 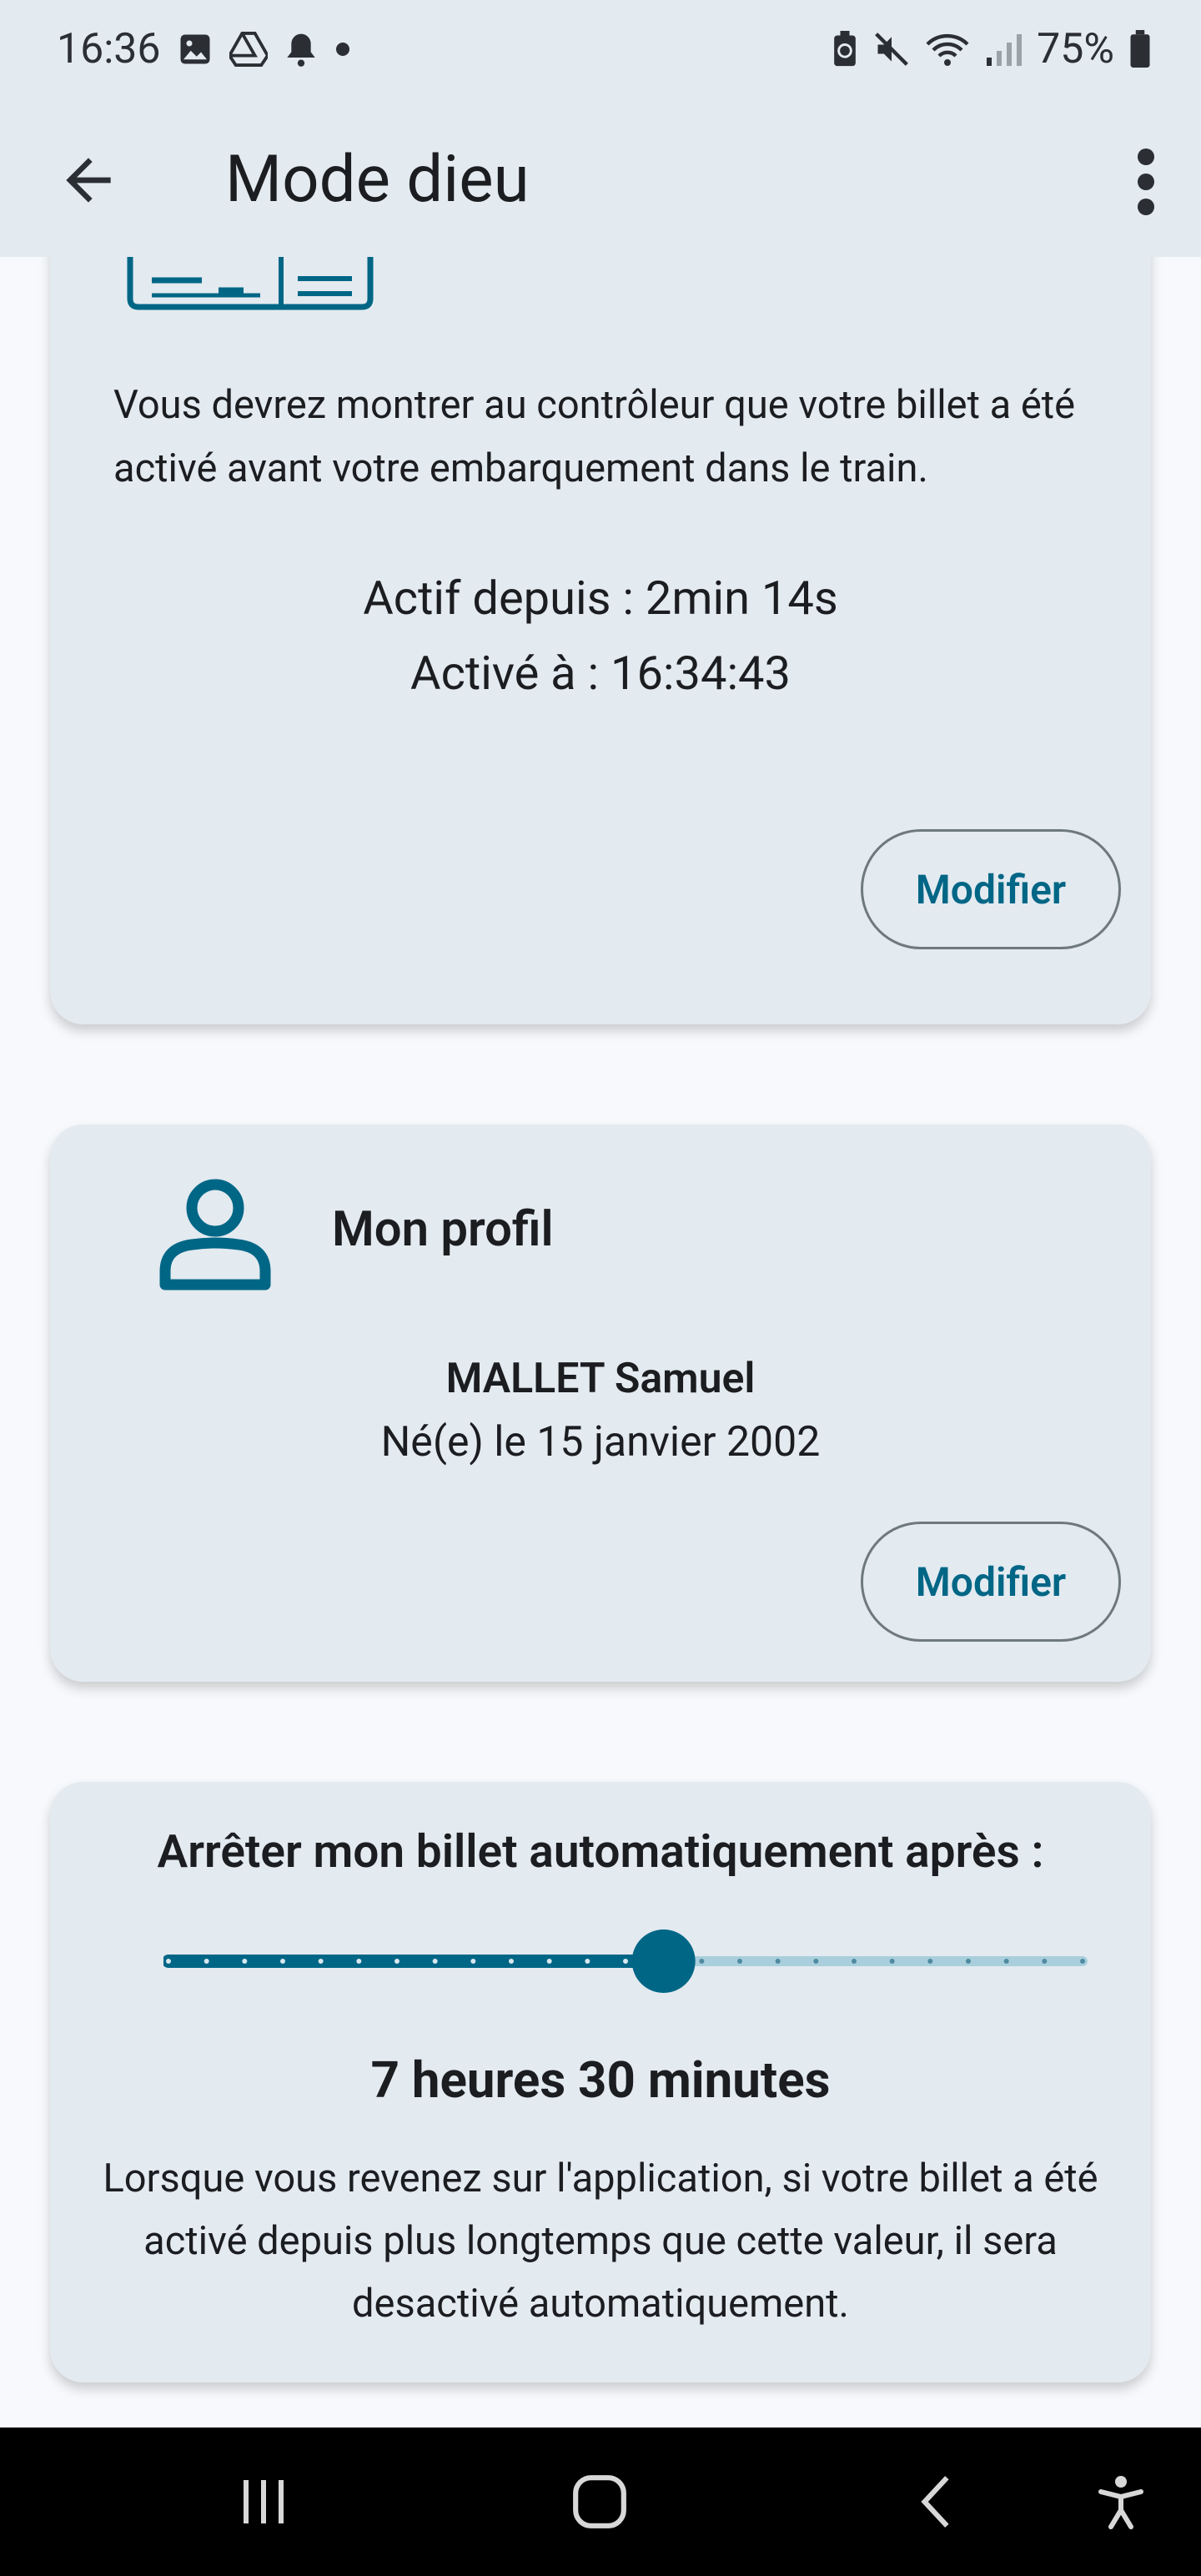 I want to click on back-icon, so click(x=935, y=2502).